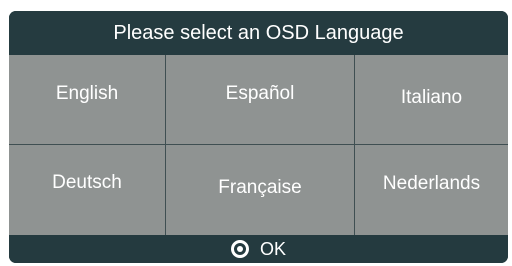  What do you see at coordinates (239, 249) in the screenshot?
I see `ok-button-icon` at bounding box center [239, 249].